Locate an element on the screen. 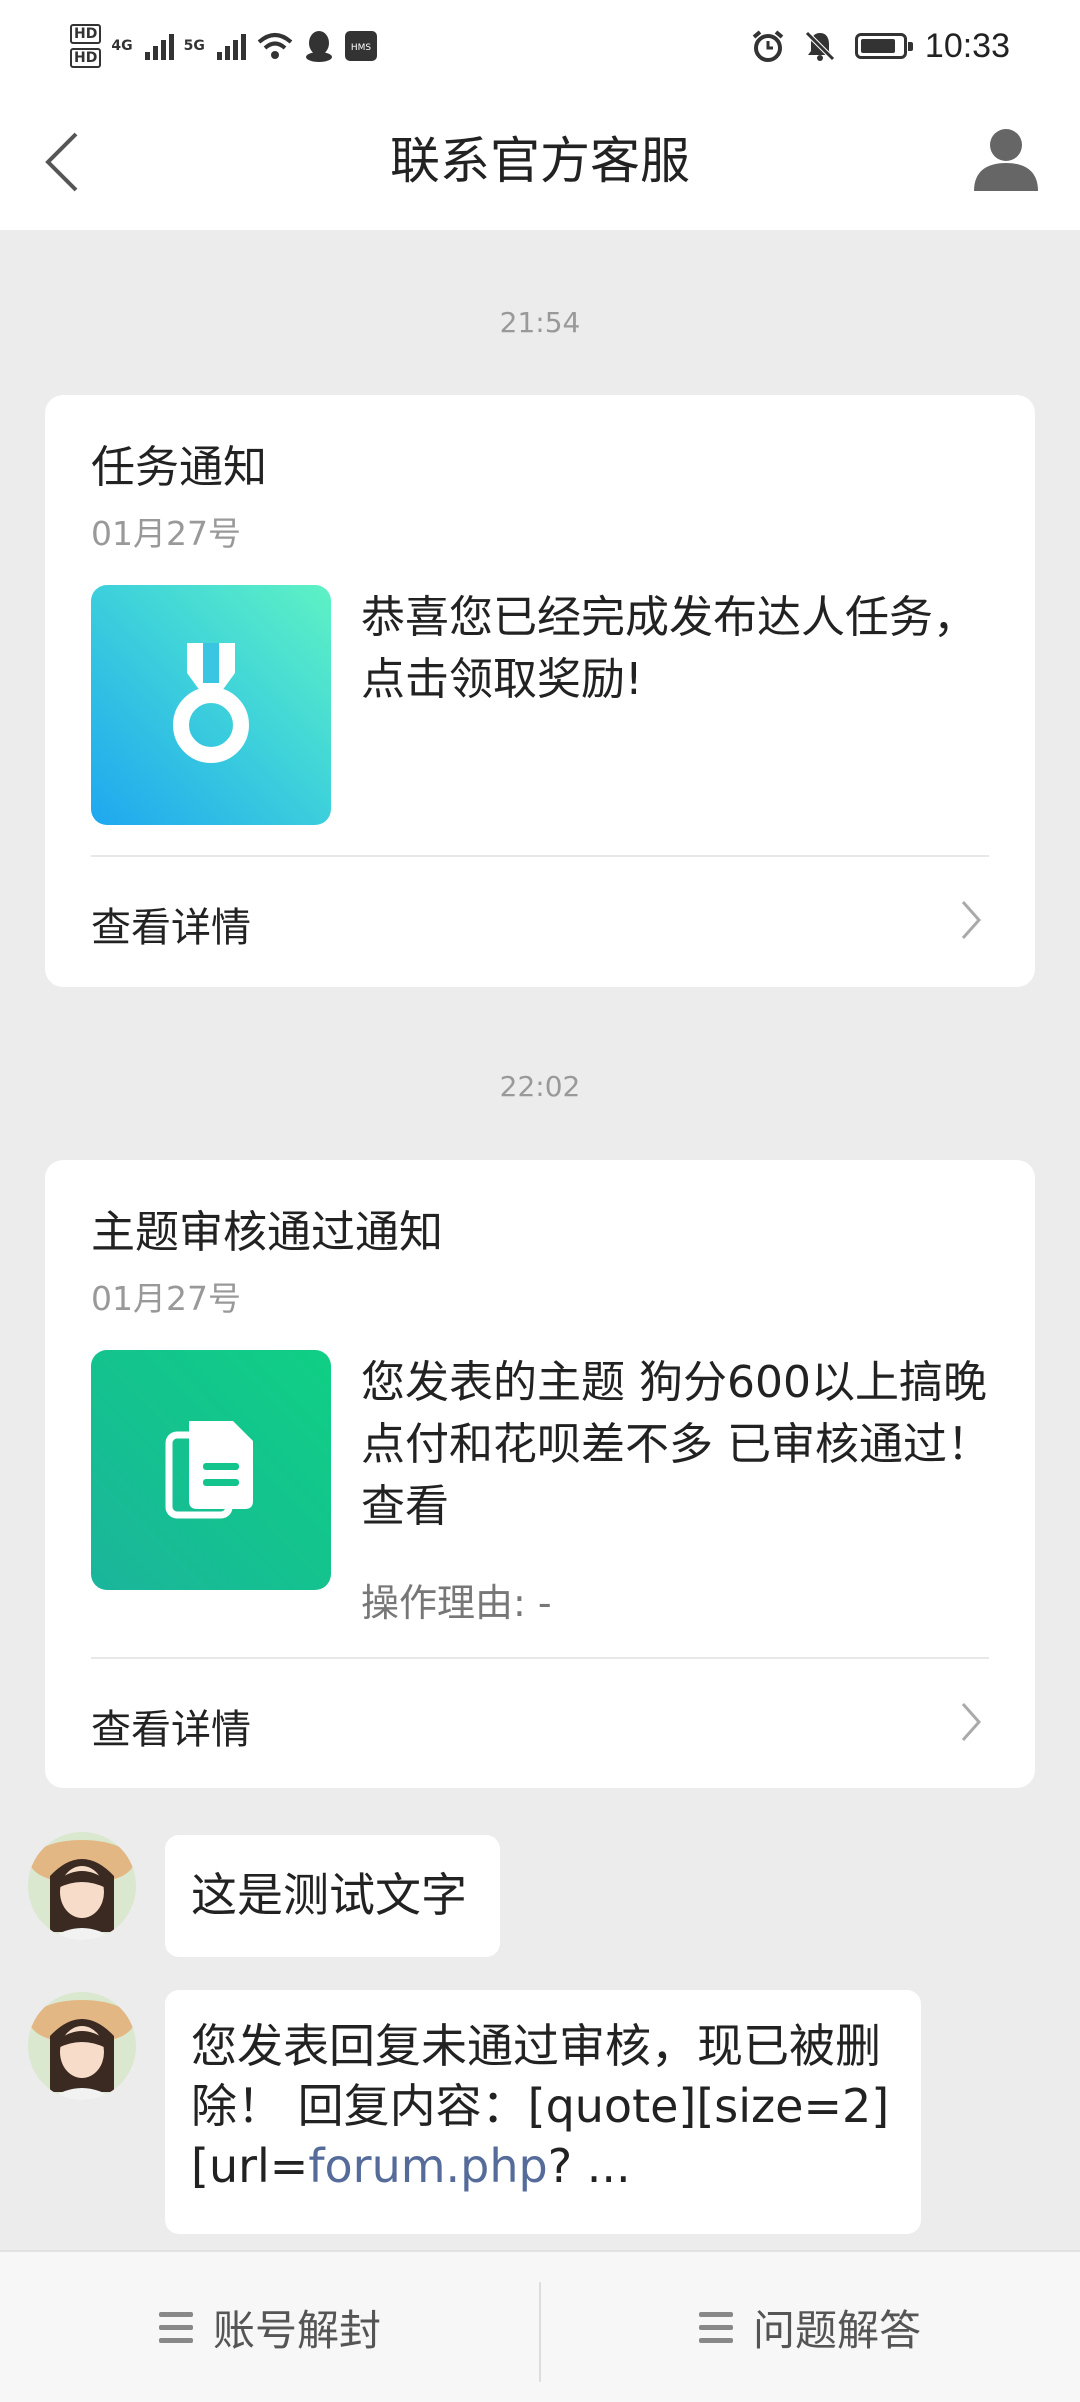  network-type: 5G is located at coordinates (194, 46).